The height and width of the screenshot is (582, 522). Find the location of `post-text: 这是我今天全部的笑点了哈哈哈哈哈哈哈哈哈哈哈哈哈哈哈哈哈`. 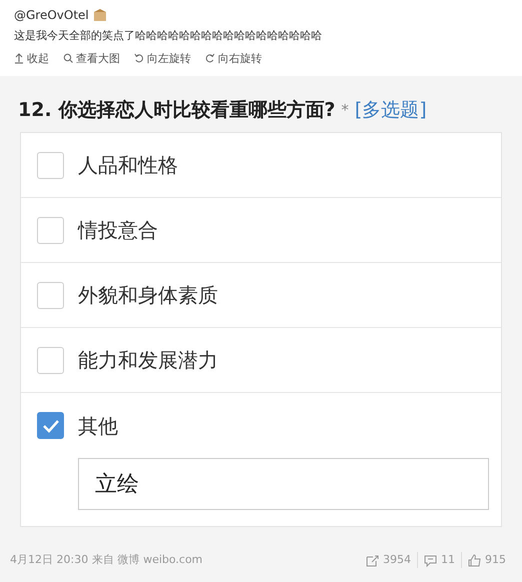

post-text: 这是我今天全部的笑点了哈哈哈哈哈哈哈哈哈哈哈哈哈哈哈哈哈 is located at coordinates (168, 36).